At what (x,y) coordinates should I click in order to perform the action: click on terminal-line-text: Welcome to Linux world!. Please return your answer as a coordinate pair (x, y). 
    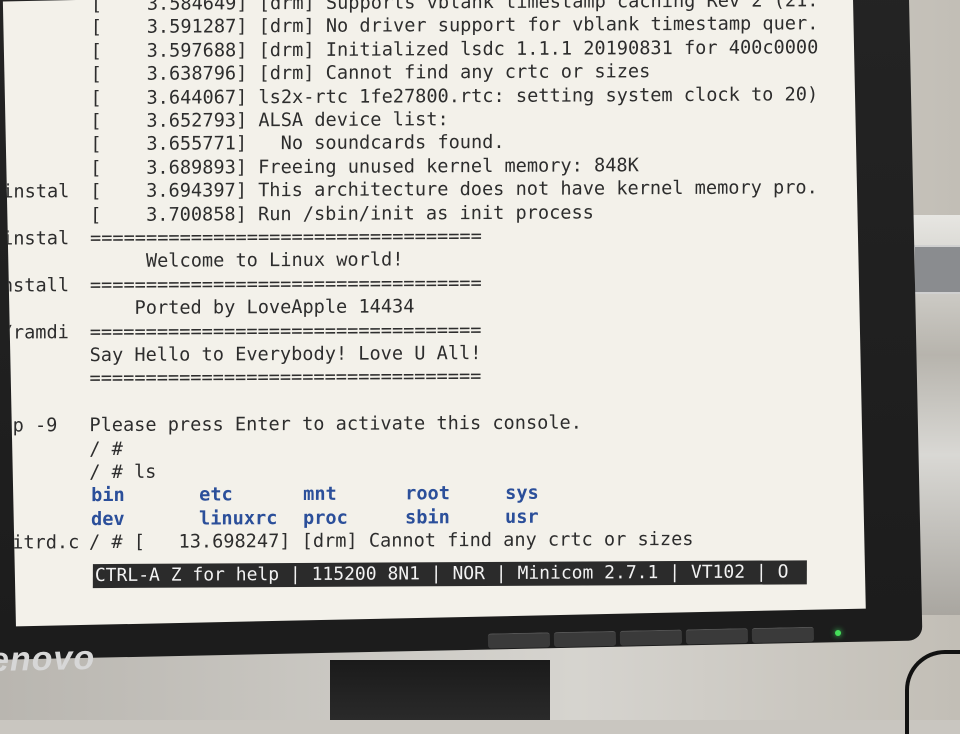
    Looking at the image, I should click on (247, 261).